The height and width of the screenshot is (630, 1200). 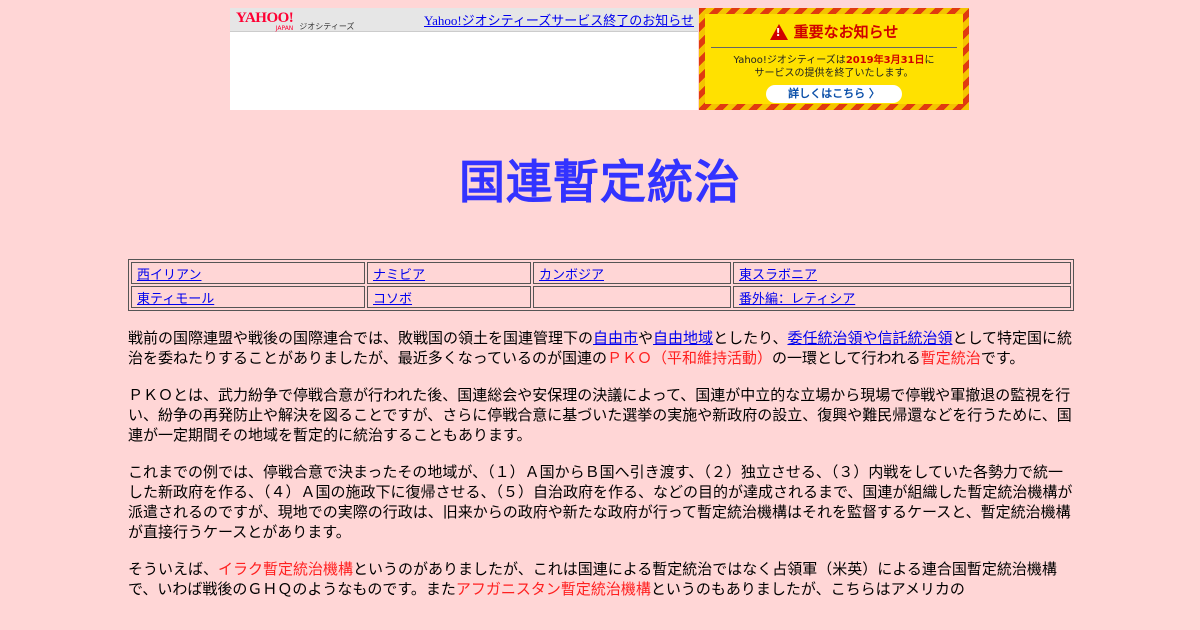 I want to click on link-west-irian: 西イリアン, so click(x=169, y=275).